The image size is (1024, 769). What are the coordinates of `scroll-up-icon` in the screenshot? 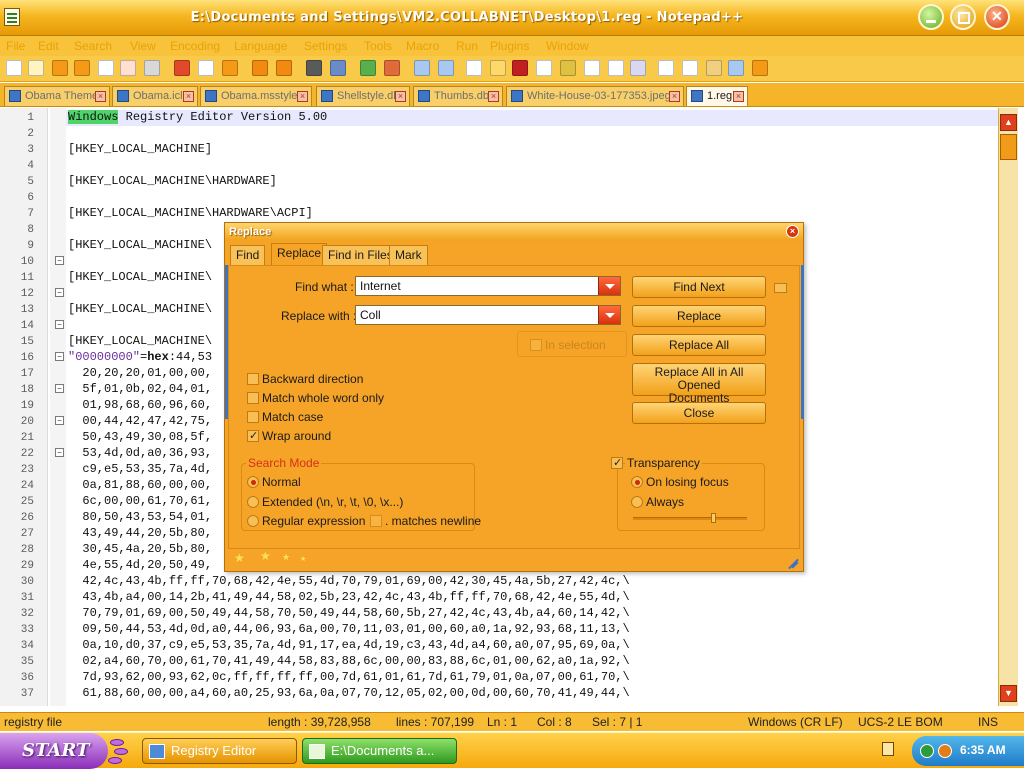 It's located at (1008, 122).